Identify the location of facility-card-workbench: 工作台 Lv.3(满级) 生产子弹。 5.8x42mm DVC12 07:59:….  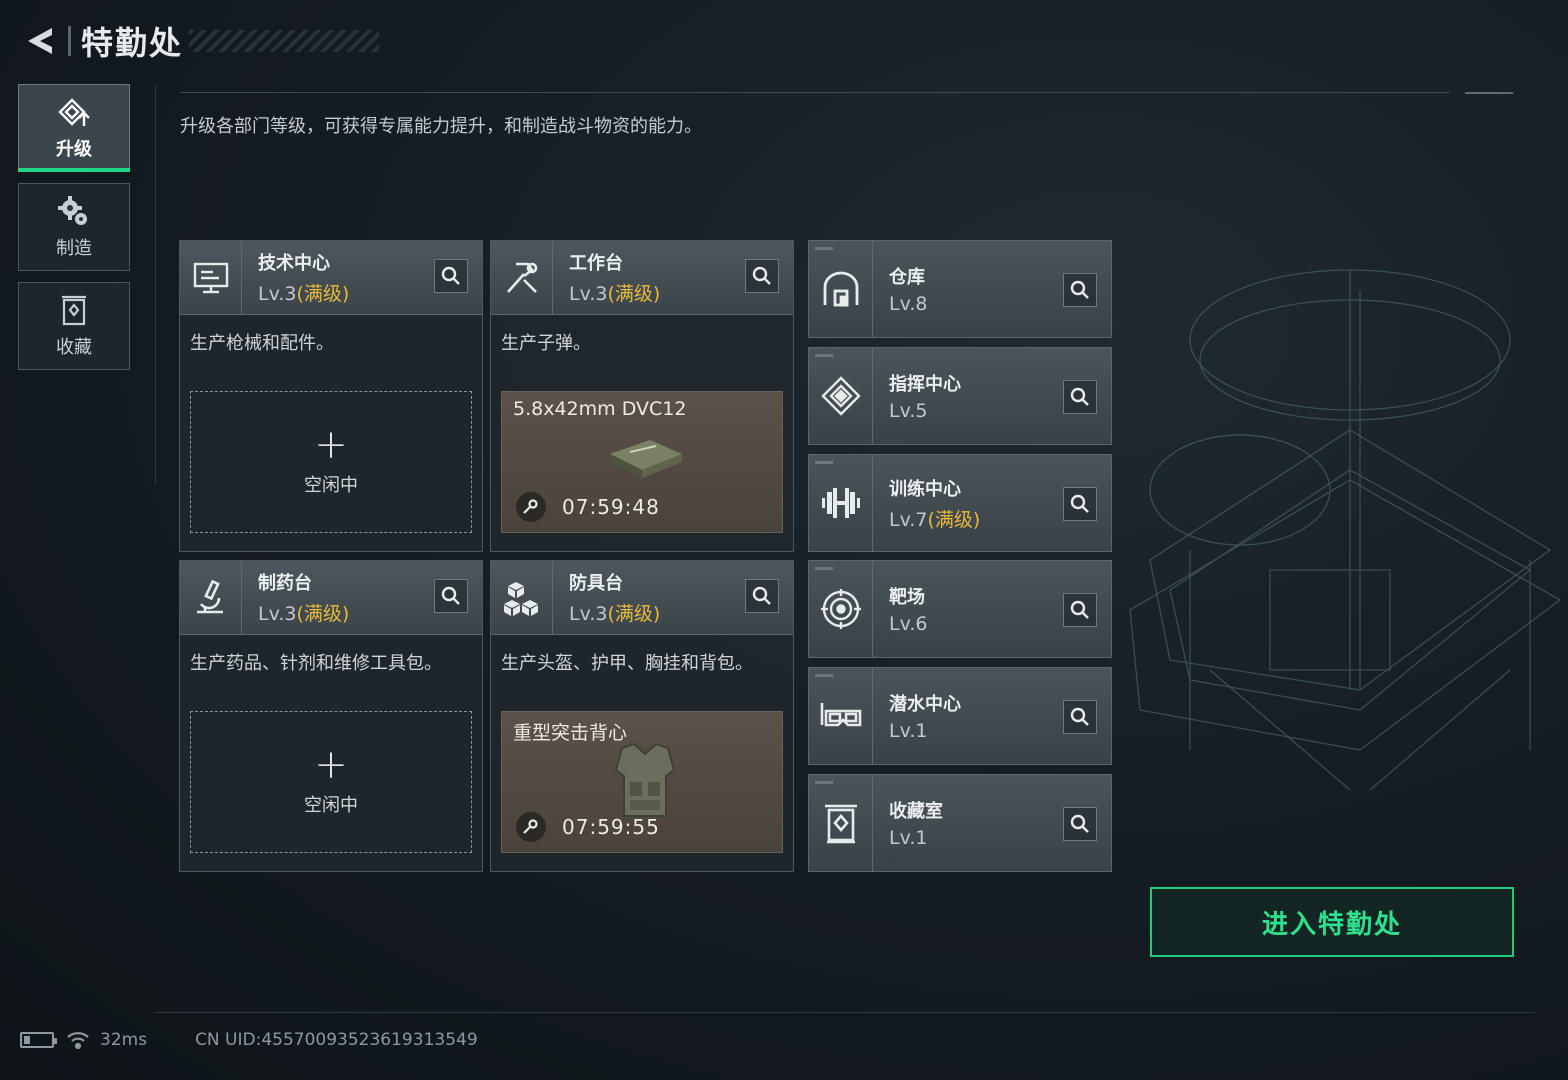
(642, 396).